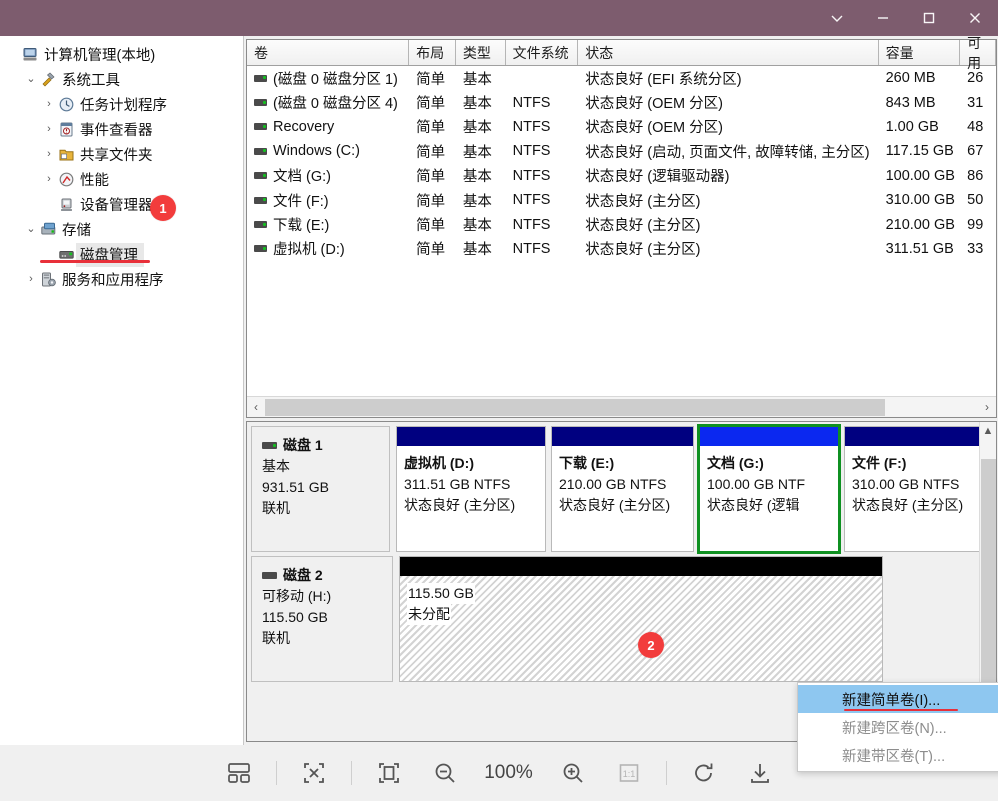 The width and height of the screenshot is (998, 801). I want to click on scroll-left-icon: ‹, so click(256, 407).